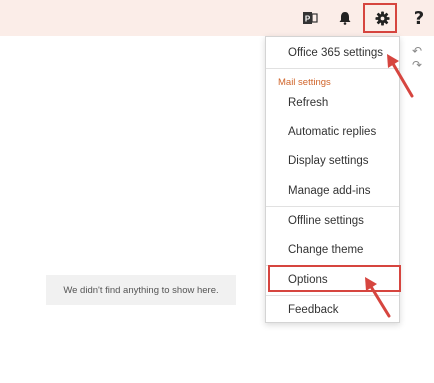  I want to click on mail-settings-heading: Mail settings, so click(304, 82).